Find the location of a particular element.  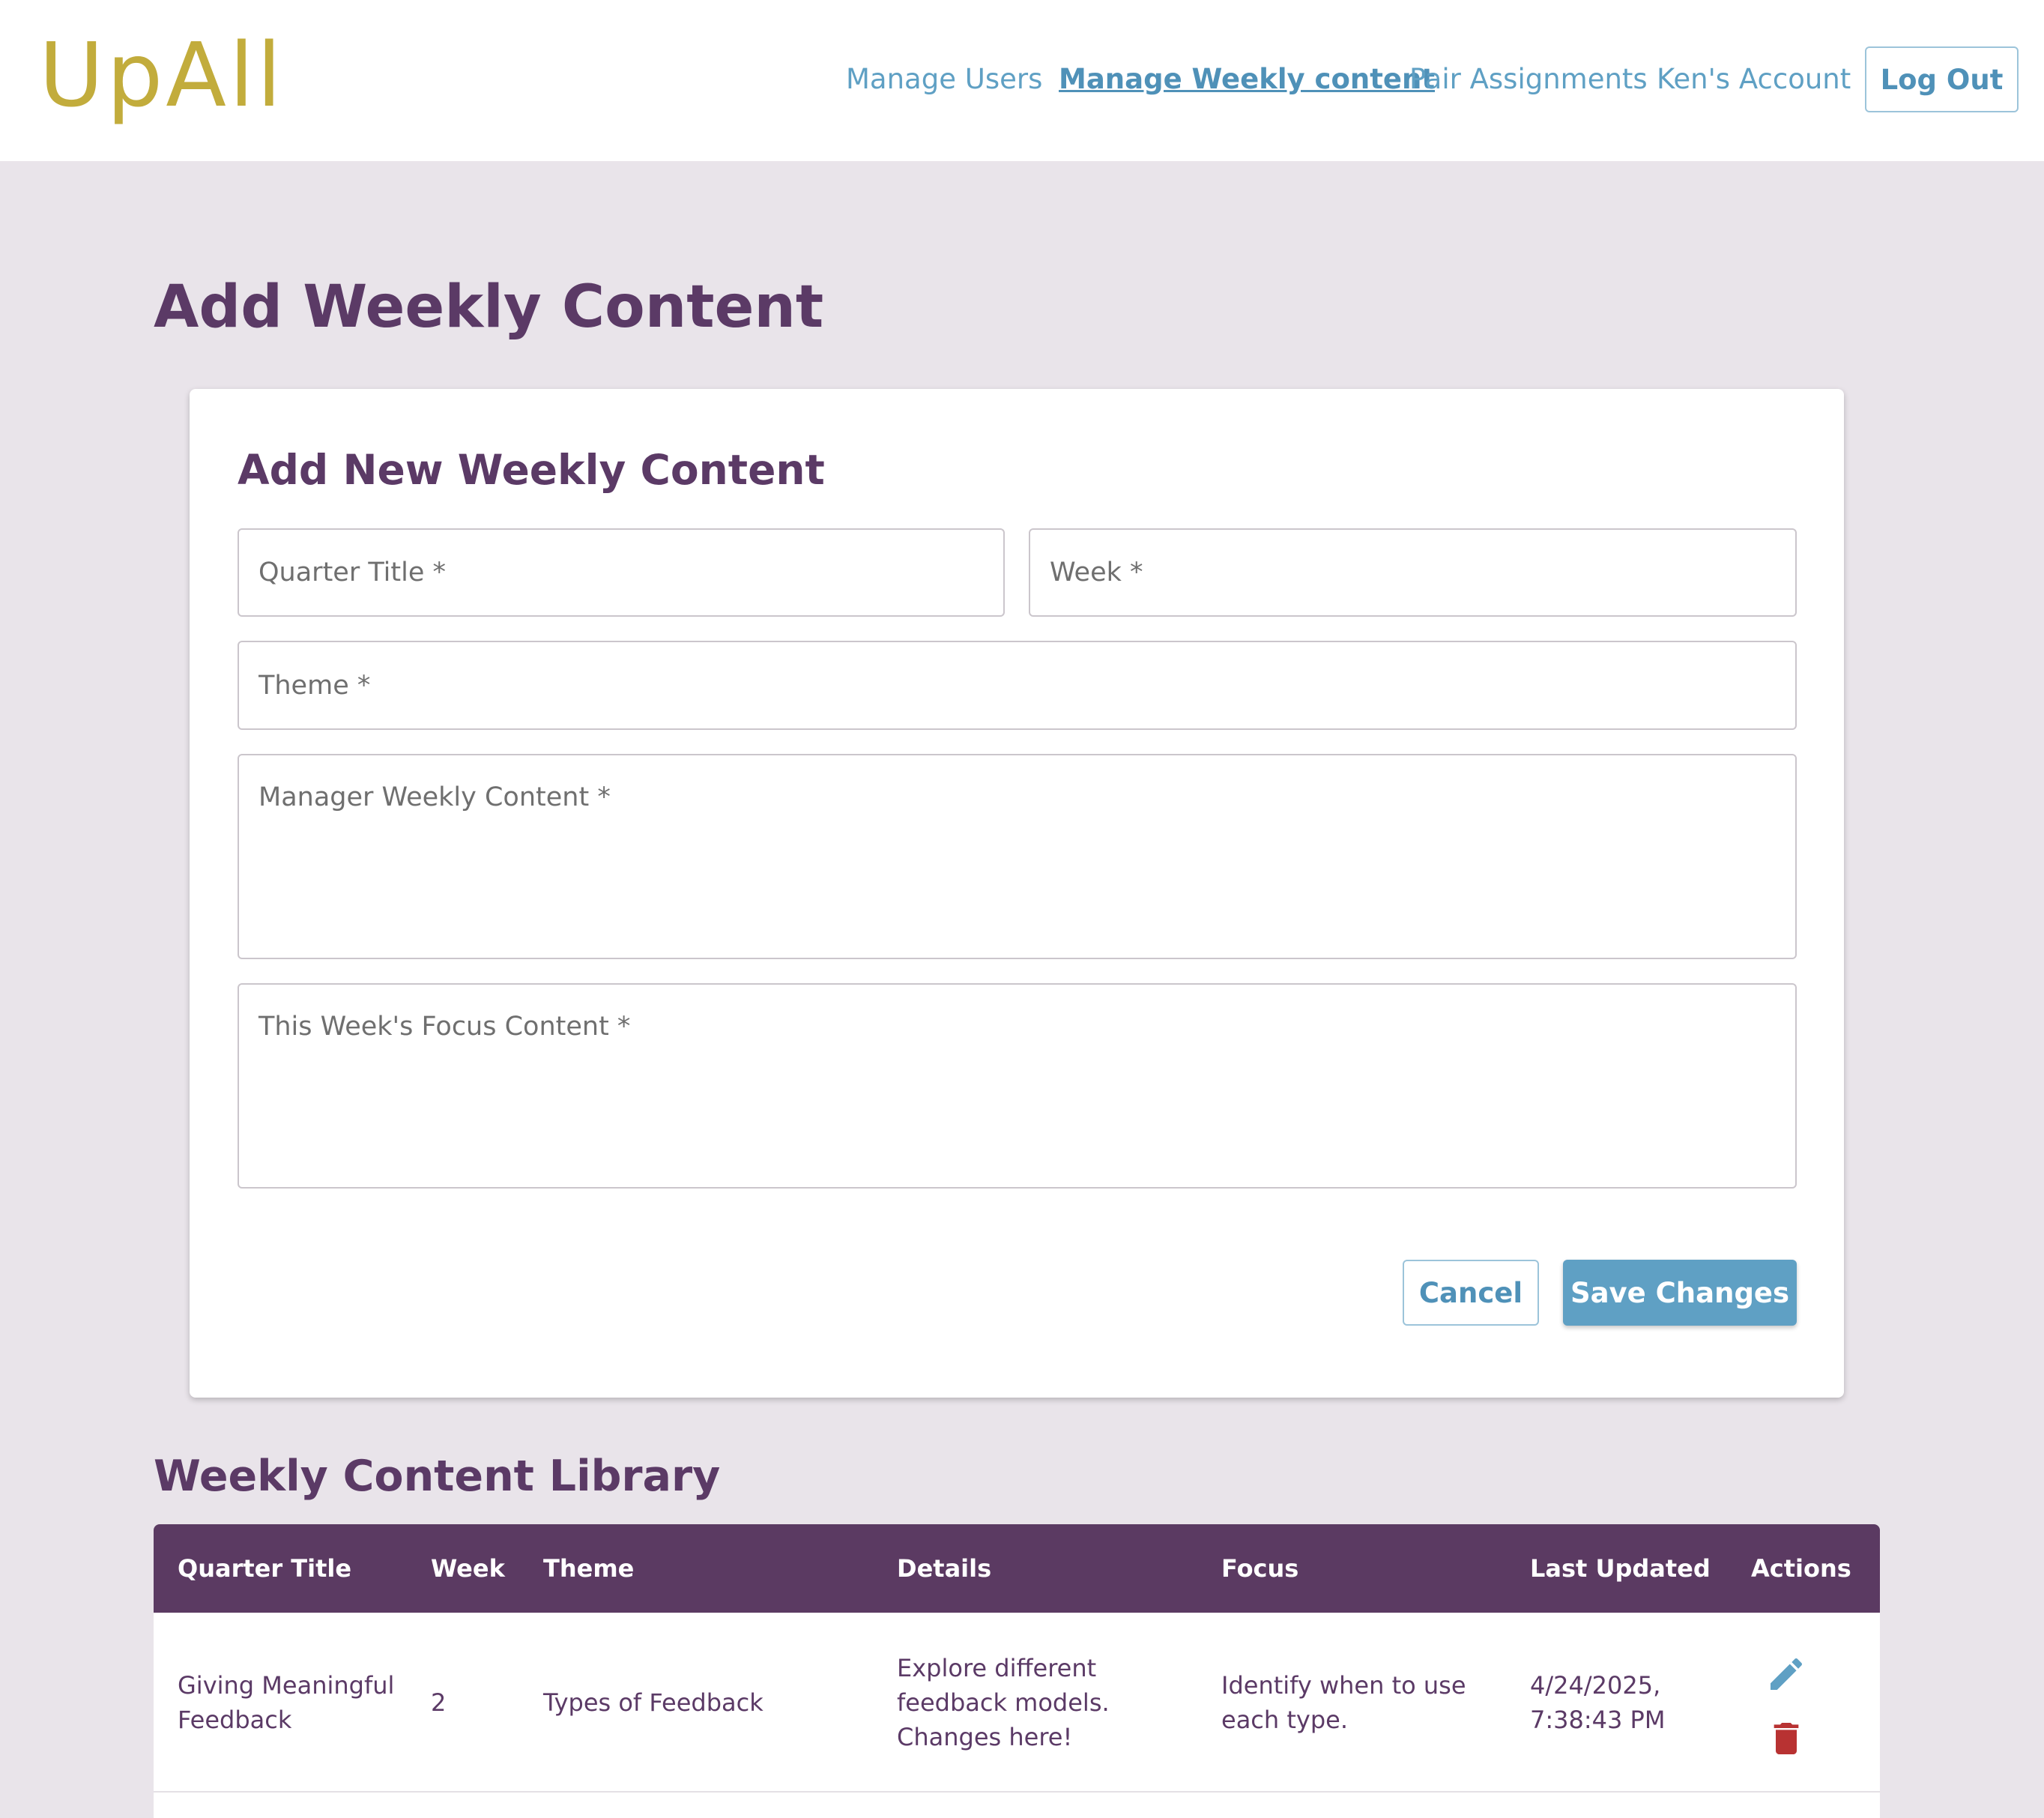

cell-last-updated: 4/24/2025, 7:38:43 PM is located at coordinates (1598, 1702).